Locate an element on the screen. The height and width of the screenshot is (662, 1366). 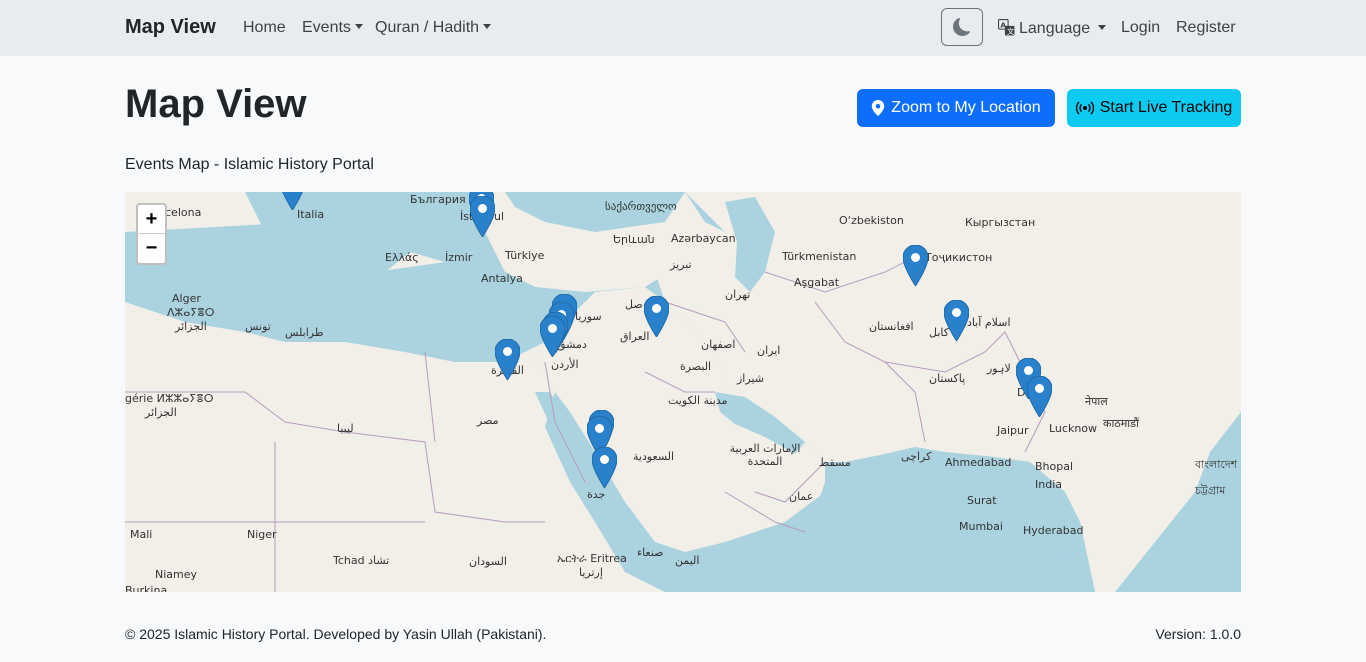
nav-home: Home is located at coordinates (264, 28).